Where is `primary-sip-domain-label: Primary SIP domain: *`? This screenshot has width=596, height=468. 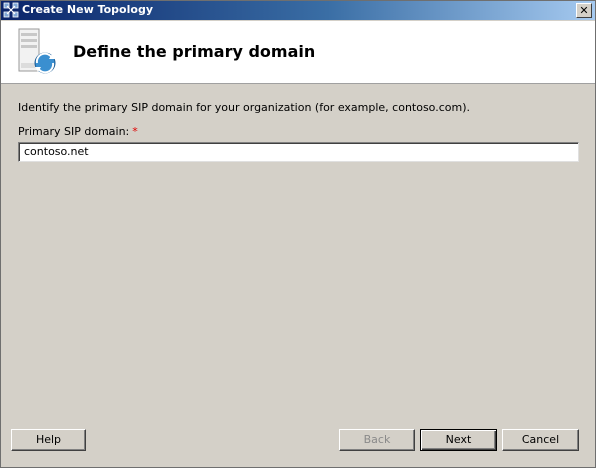
primary-sip-domain-label: Primary SIP domain: * is located at coordinates (78, 131).